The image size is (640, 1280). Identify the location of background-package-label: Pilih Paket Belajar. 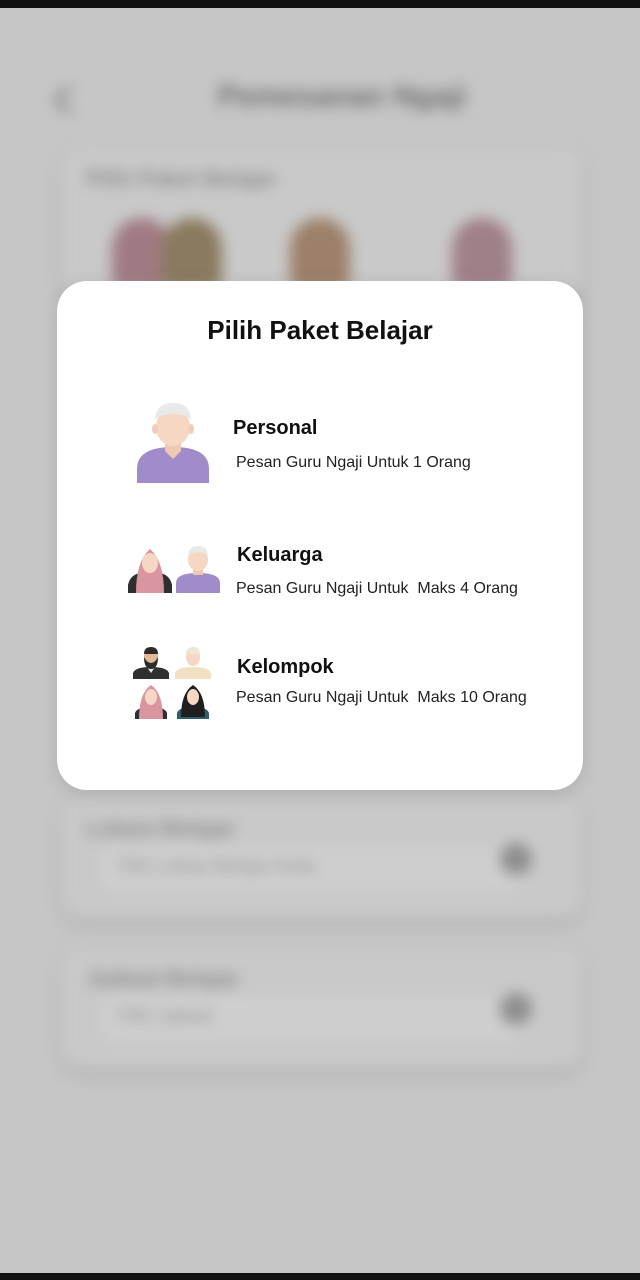
(181, 178).